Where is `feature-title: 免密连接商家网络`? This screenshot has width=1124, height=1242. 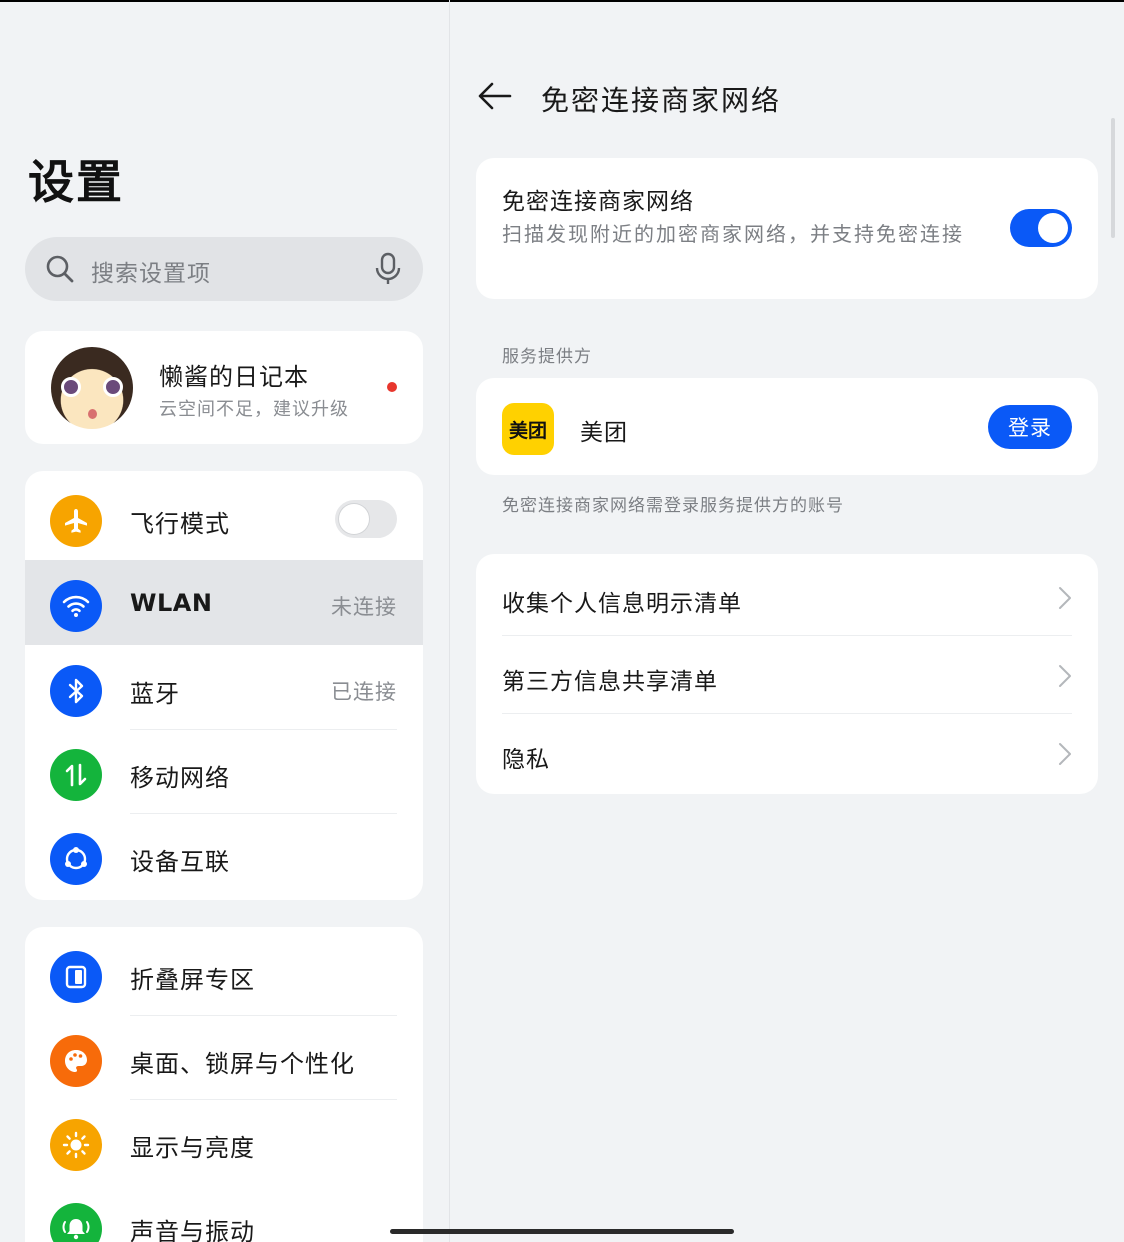
feature-title: 免密连接商家网络 is located at coordinates (598, 202).